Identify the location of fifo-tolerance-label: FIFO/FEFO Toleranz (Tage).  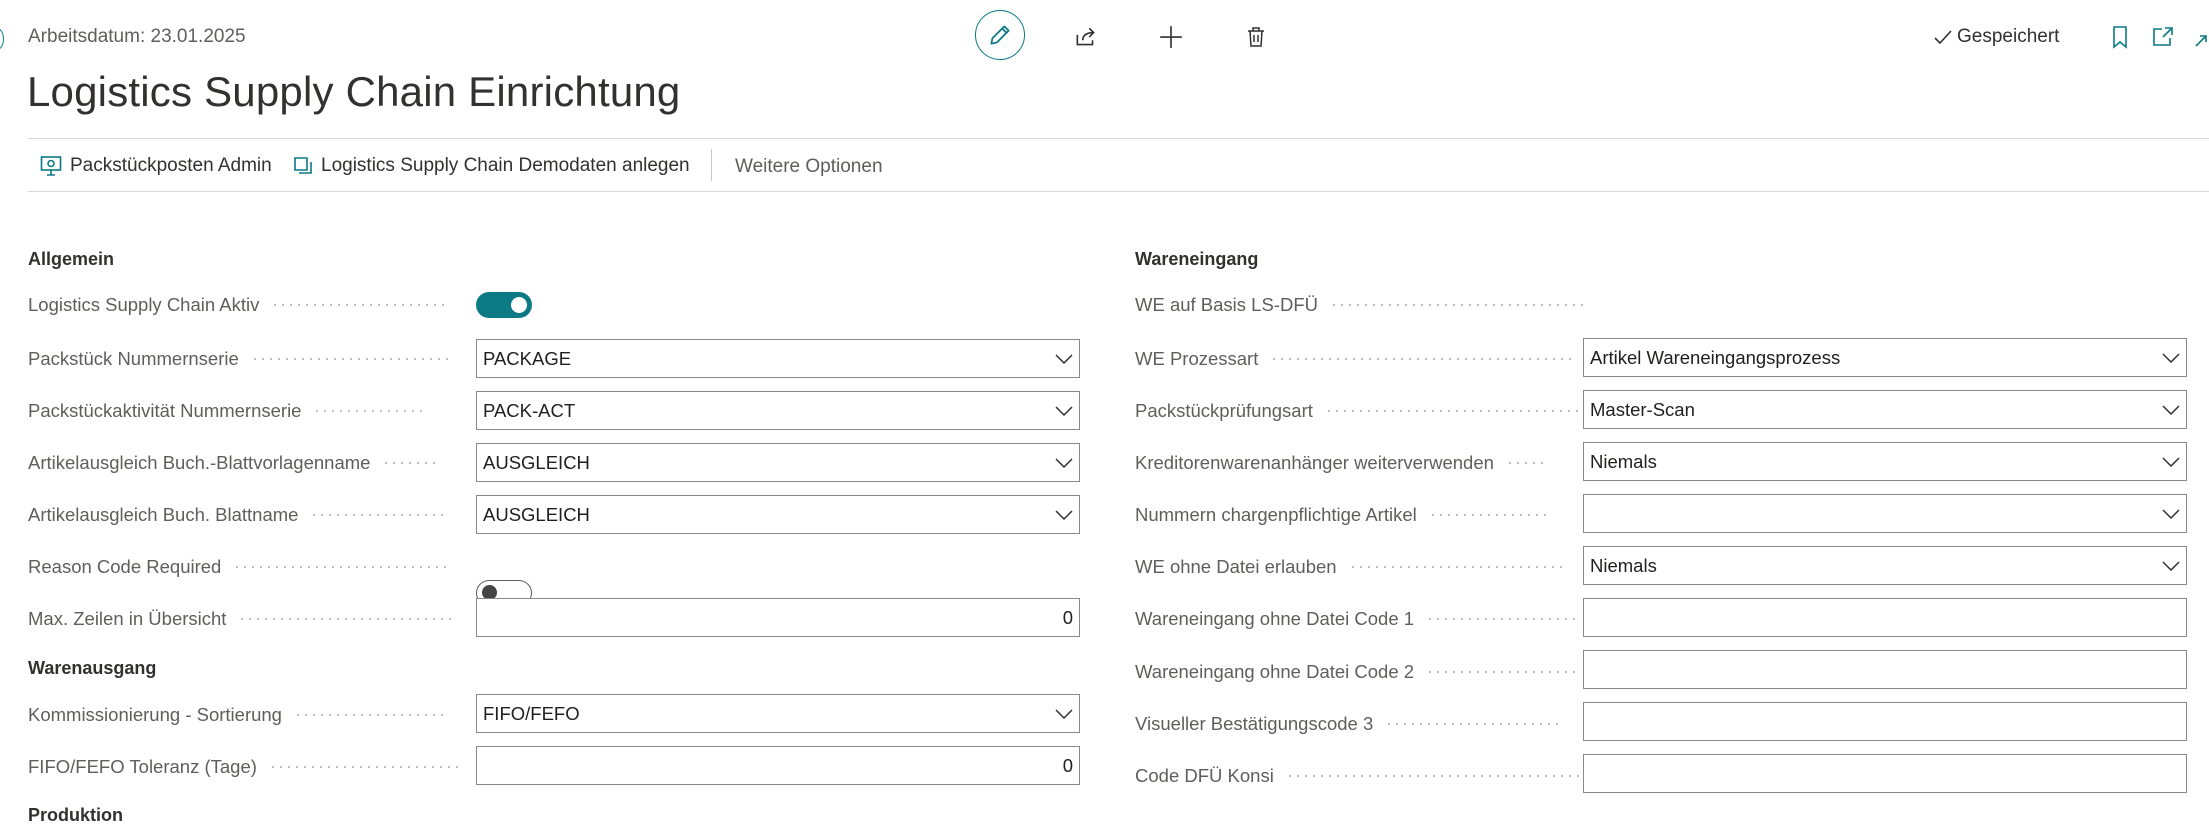
(244, 767).